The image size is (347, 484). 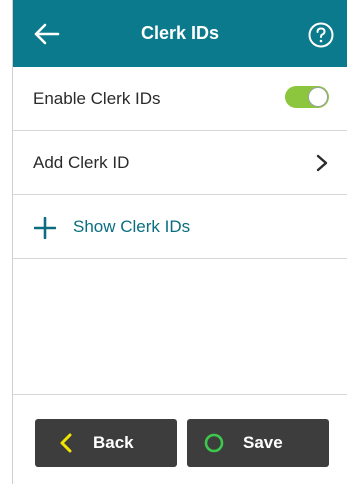 I want to click on chevron-right-icon, so click(x=322, y=163).